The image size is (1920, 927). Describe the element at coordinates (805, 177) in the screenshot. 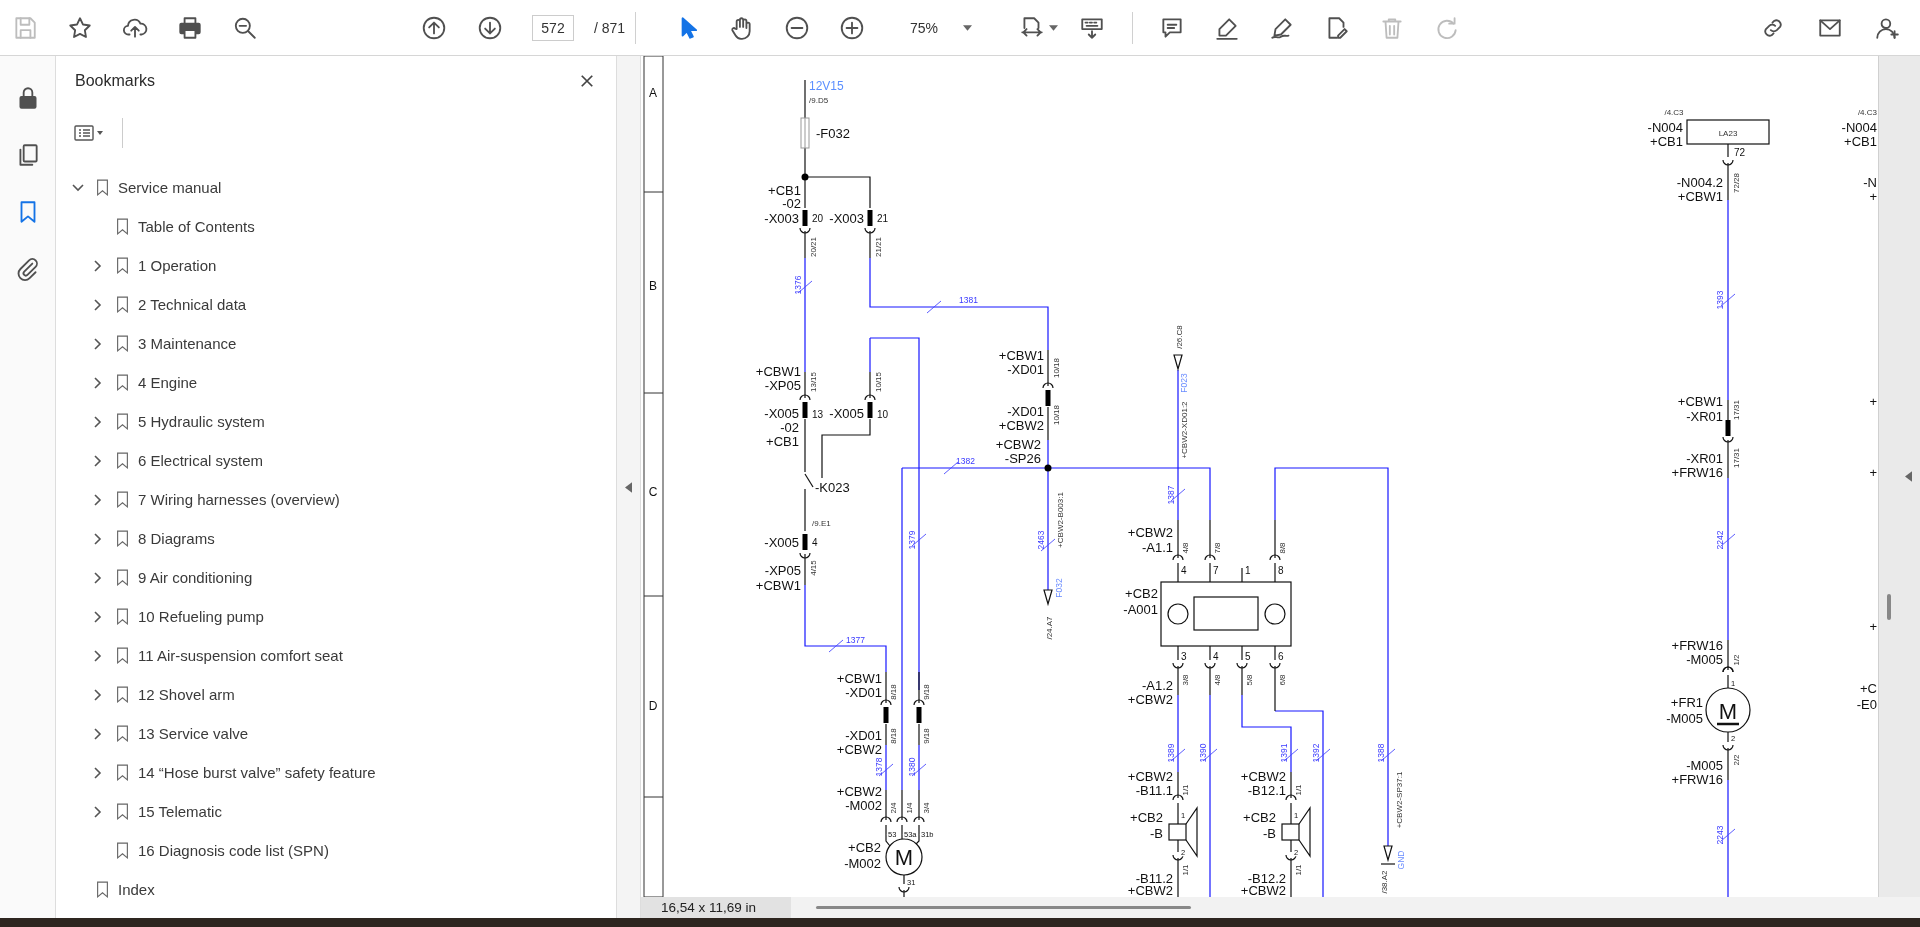

I see `junction-dot` at that location.